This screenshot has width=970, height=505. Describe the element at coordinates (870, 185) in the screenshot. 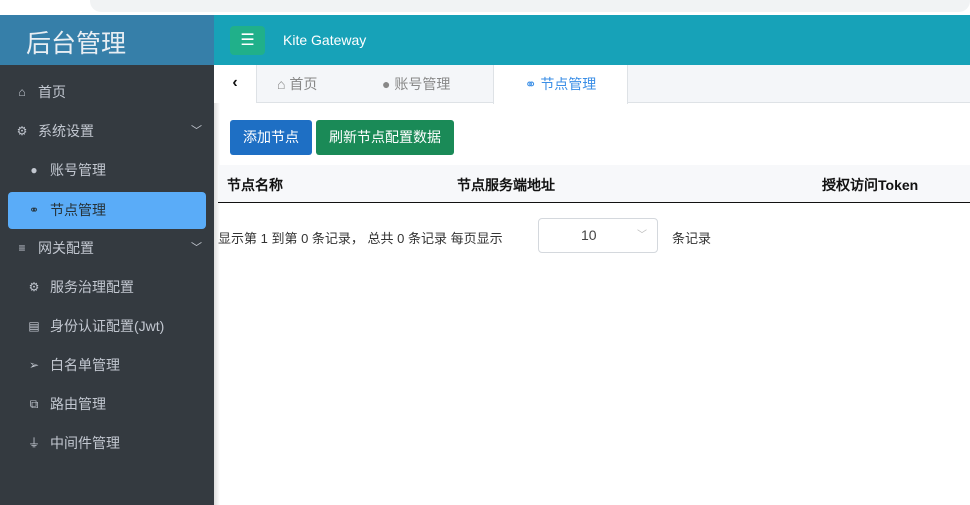

I see `column-token: 授权访问Token` at that location.